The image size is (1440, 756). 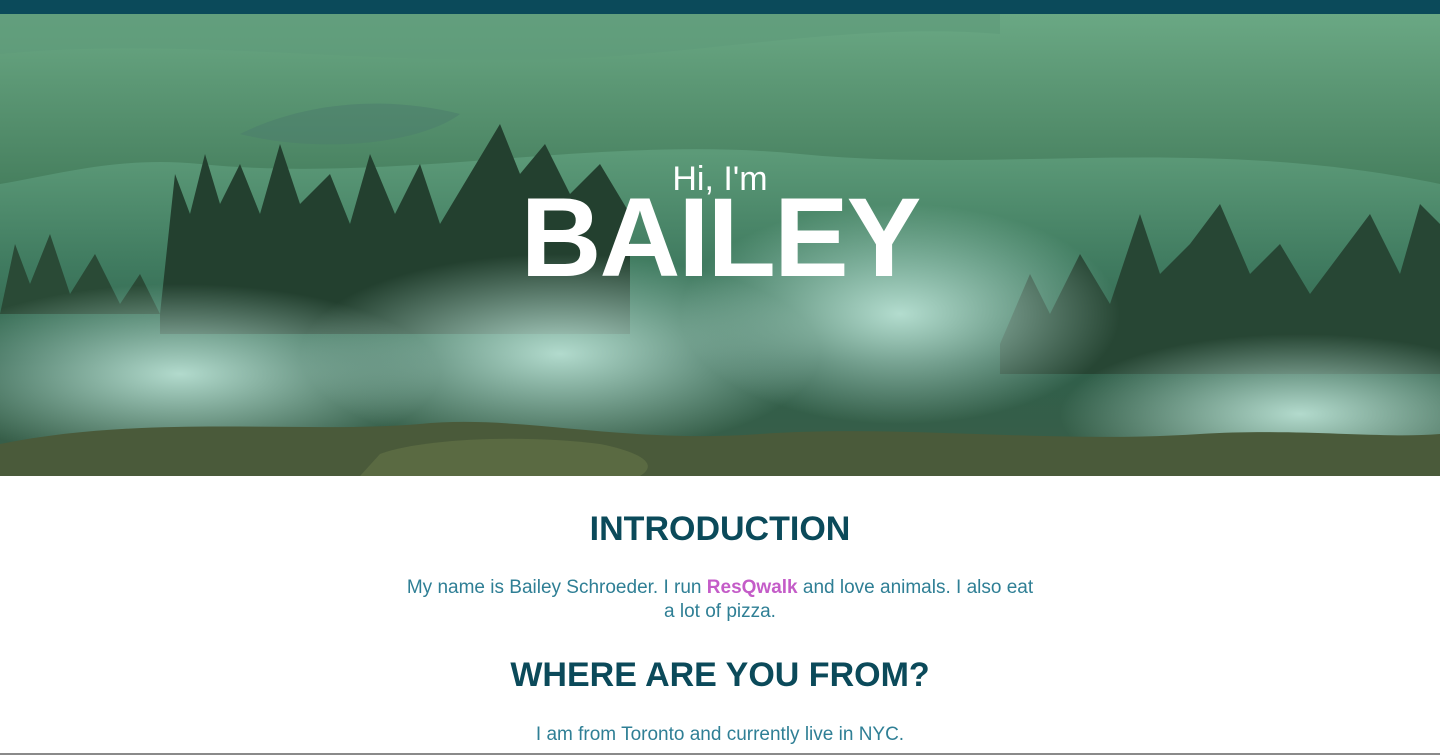 I want to click on hero-name: BAILEY, so click(x=721, y=237).